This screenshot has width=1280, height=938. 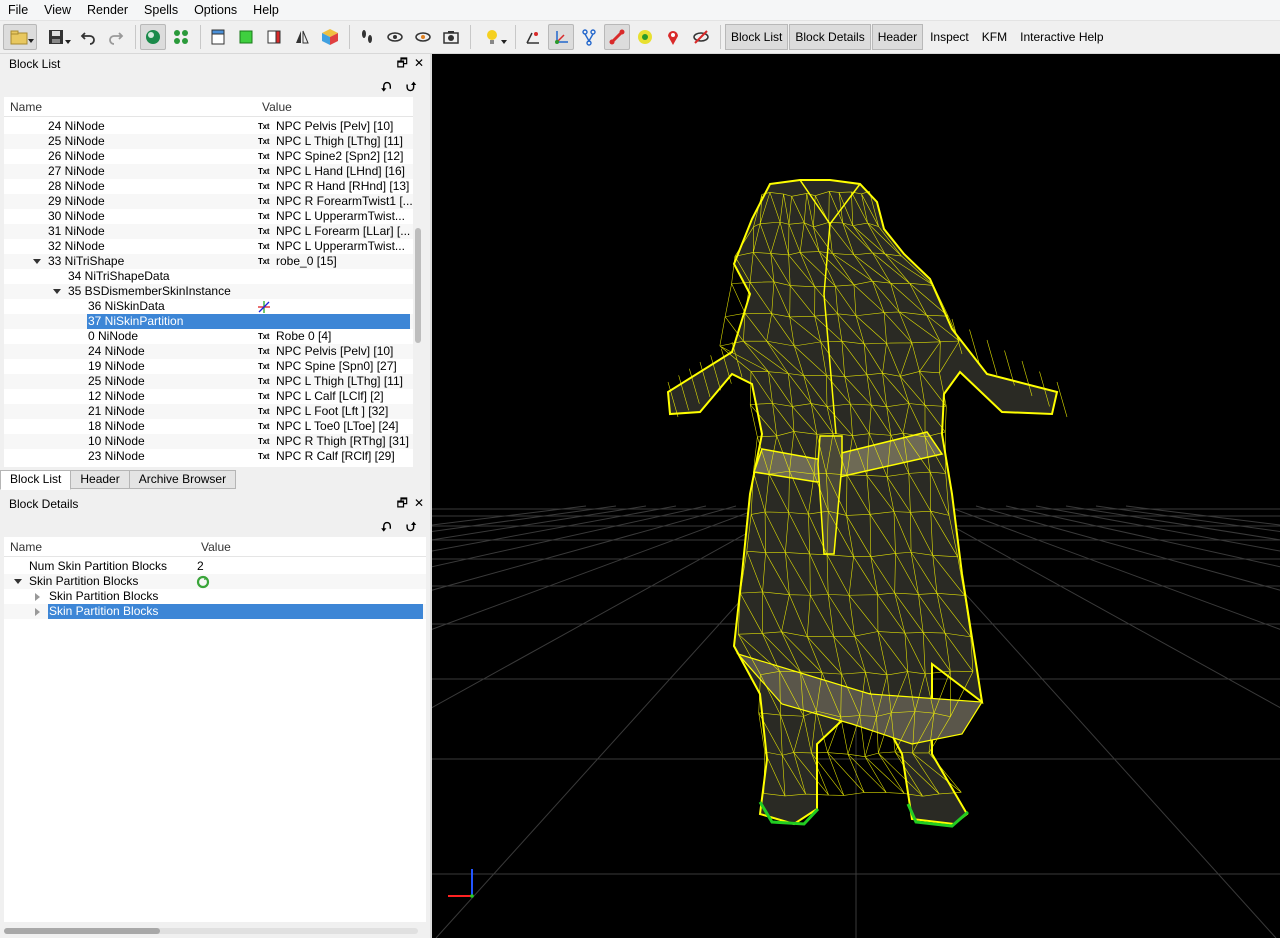 I want to click on select-object-button, so click(x=153, y=37).